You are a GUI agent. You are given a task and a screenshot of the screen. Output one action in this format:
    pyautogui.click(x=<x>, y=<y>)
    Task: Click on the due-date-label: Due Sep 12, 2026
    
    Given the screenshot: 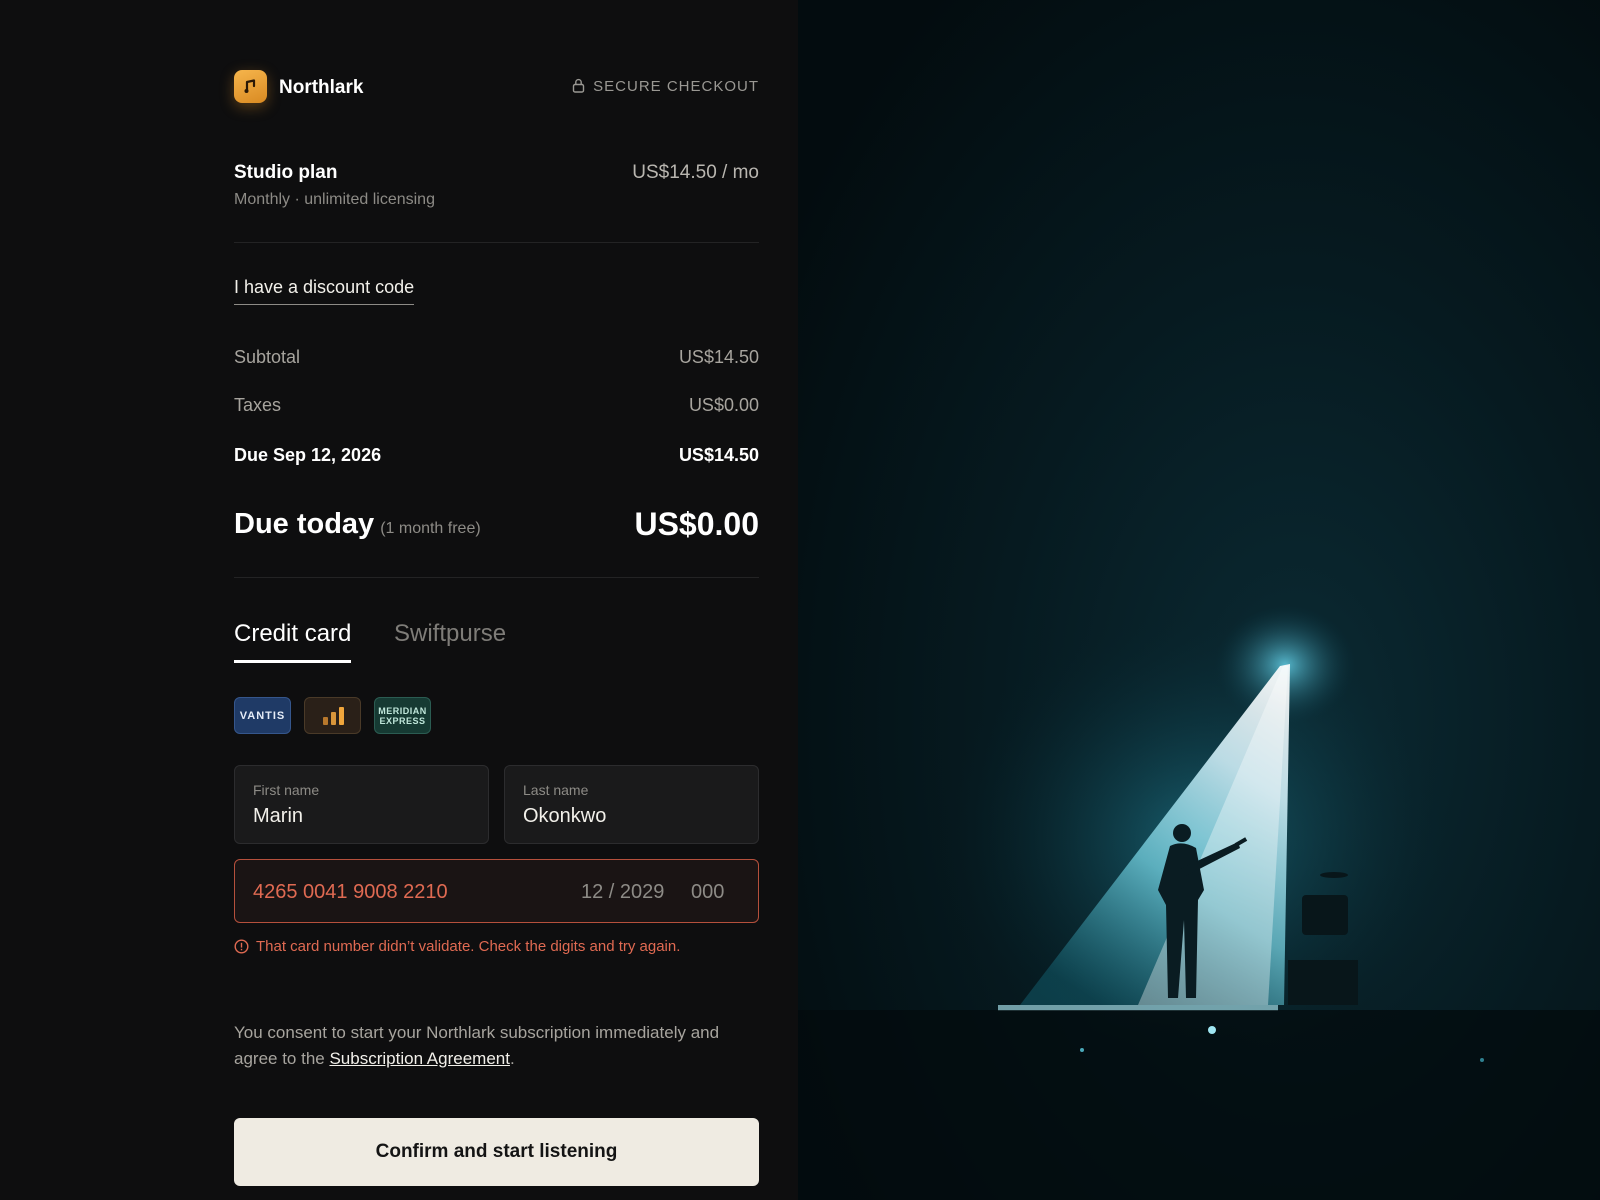 What is the action you would take?
    pyautogui.click(x=308, y=455)
    